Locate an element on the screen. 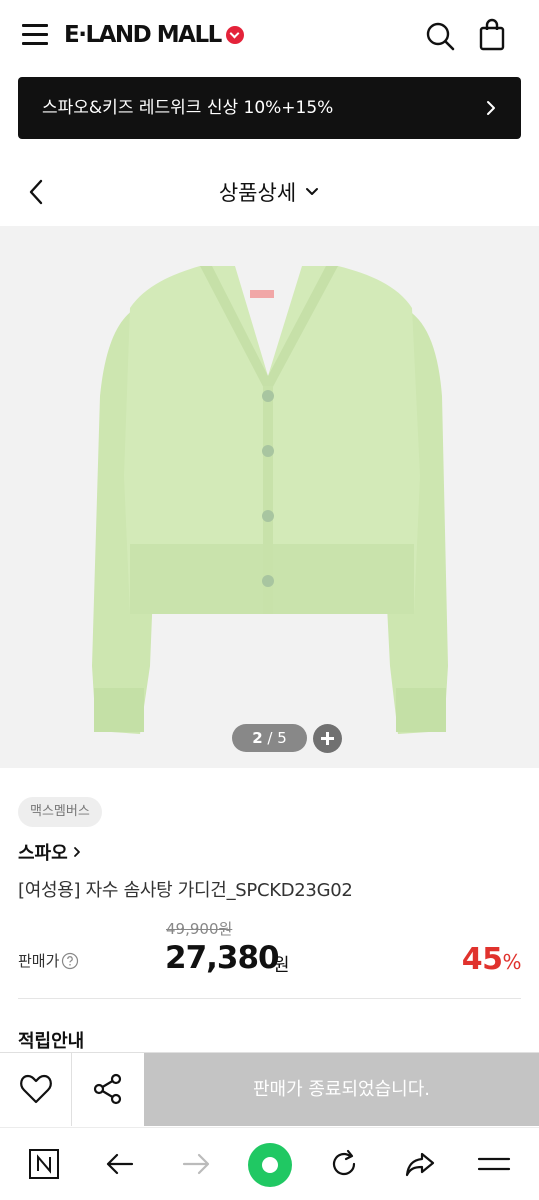 The height and width of the screenshot is (1200, 539). promo-banner: 스파오&키즈 레드위크 신상 10%+15% is located at coordinates (269, 108).